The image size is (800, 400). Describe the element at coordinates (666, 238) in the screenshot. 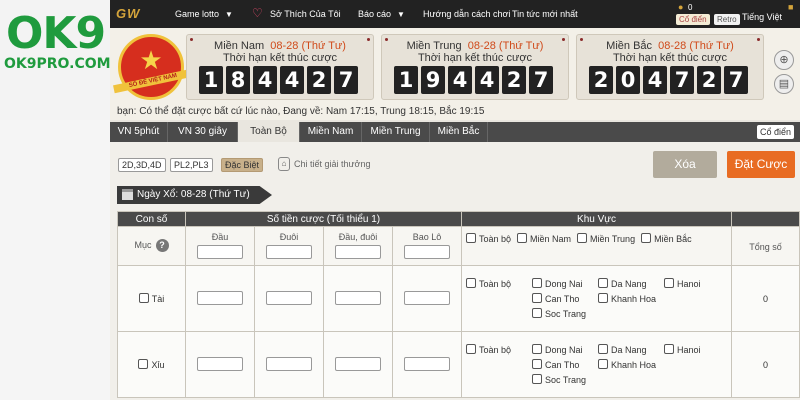

I see `region-bac-option: Miền Bắc` at that location.